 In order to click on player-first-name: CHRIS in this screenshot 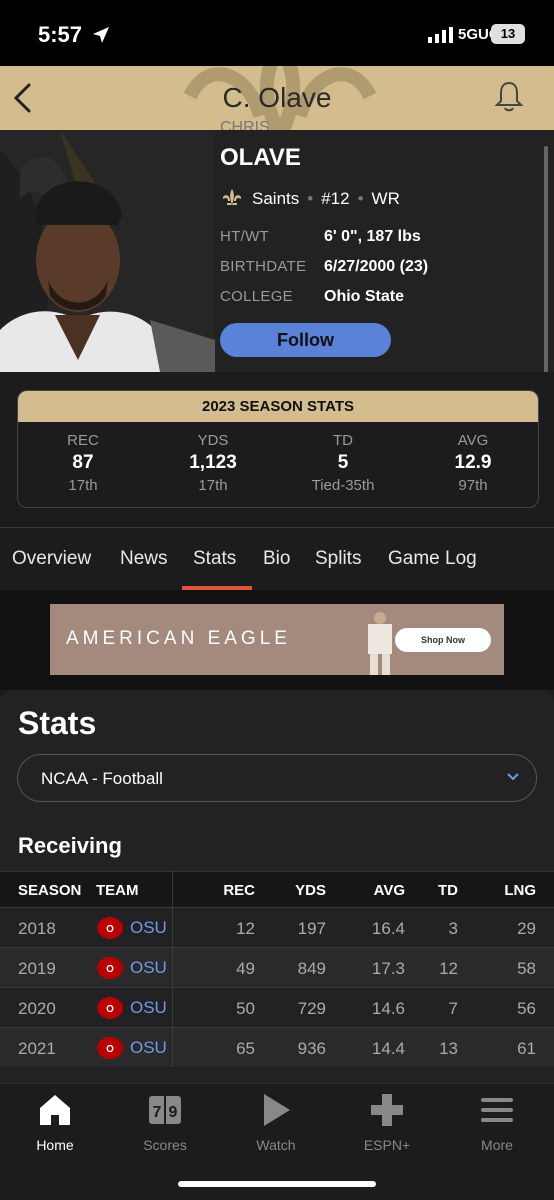, I will do `click(245, 124)`.